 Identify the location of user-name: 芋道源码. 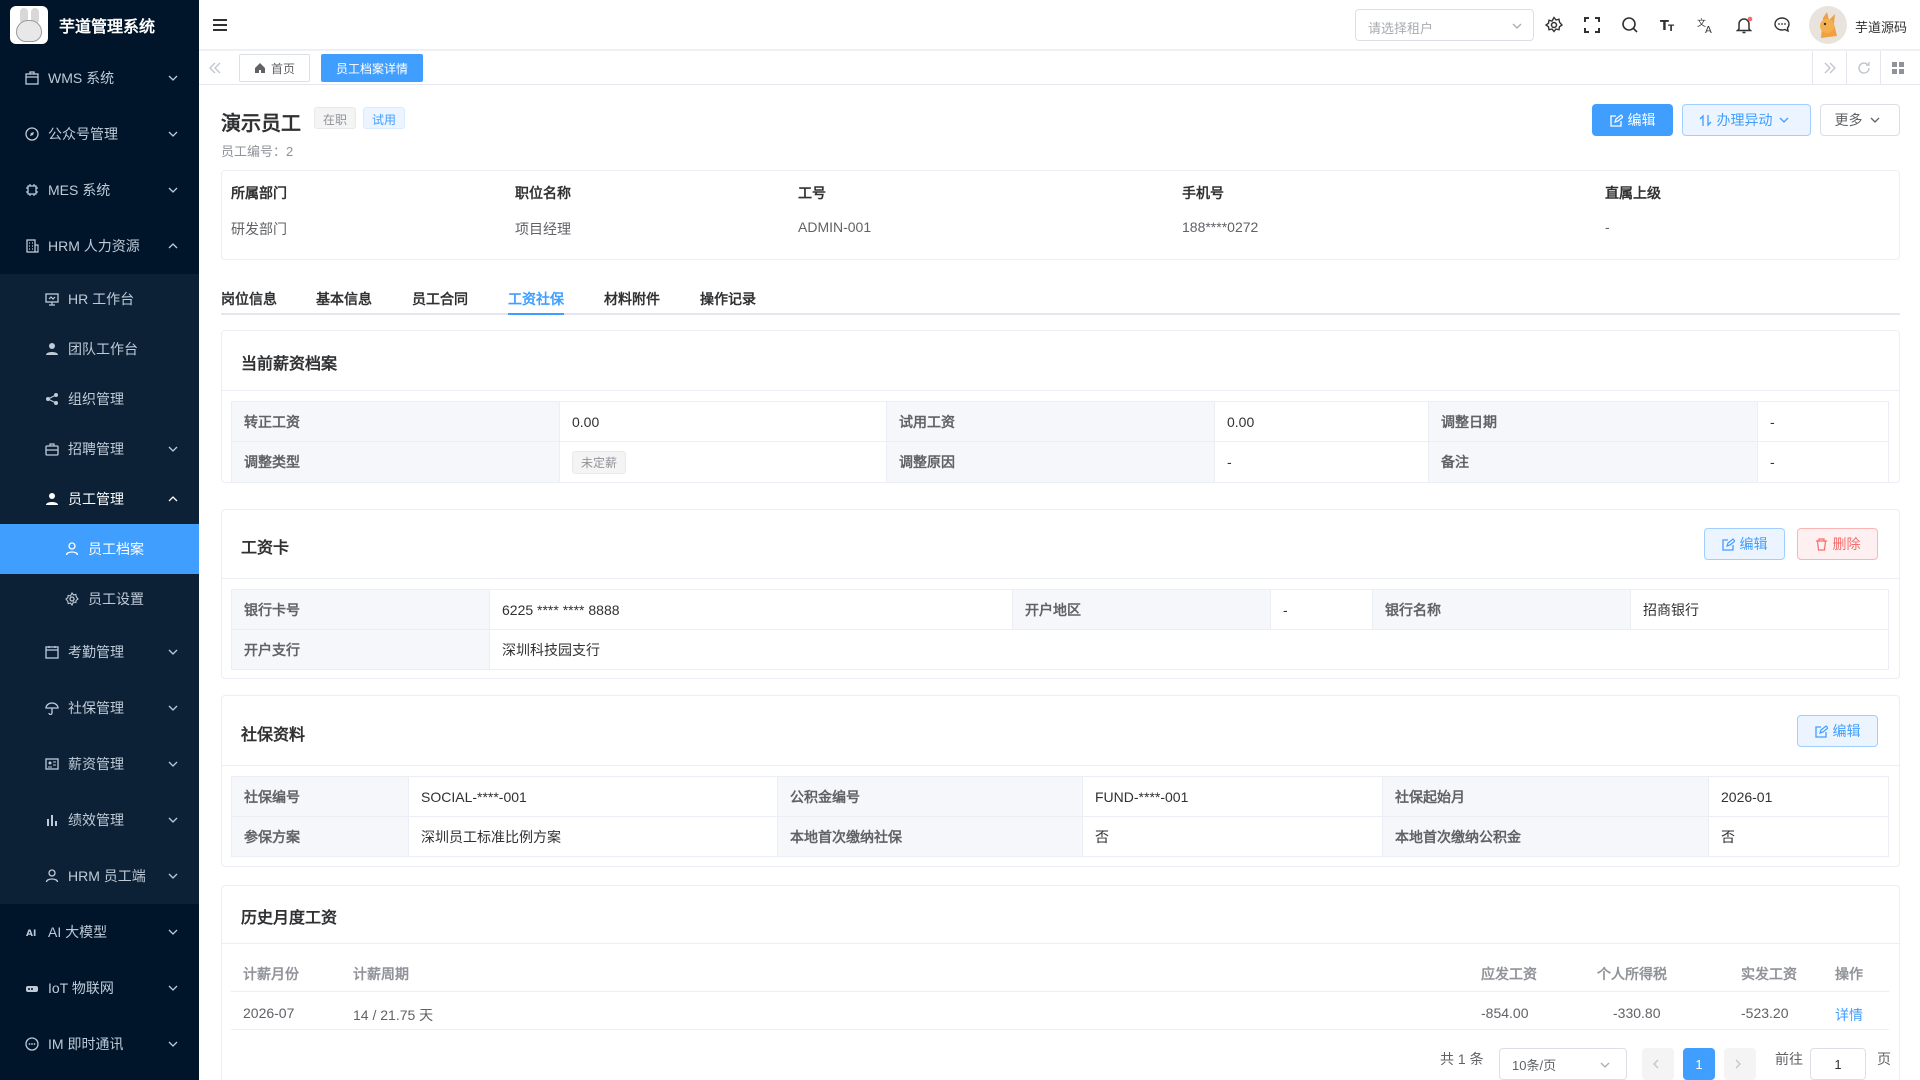
(1881, 26).